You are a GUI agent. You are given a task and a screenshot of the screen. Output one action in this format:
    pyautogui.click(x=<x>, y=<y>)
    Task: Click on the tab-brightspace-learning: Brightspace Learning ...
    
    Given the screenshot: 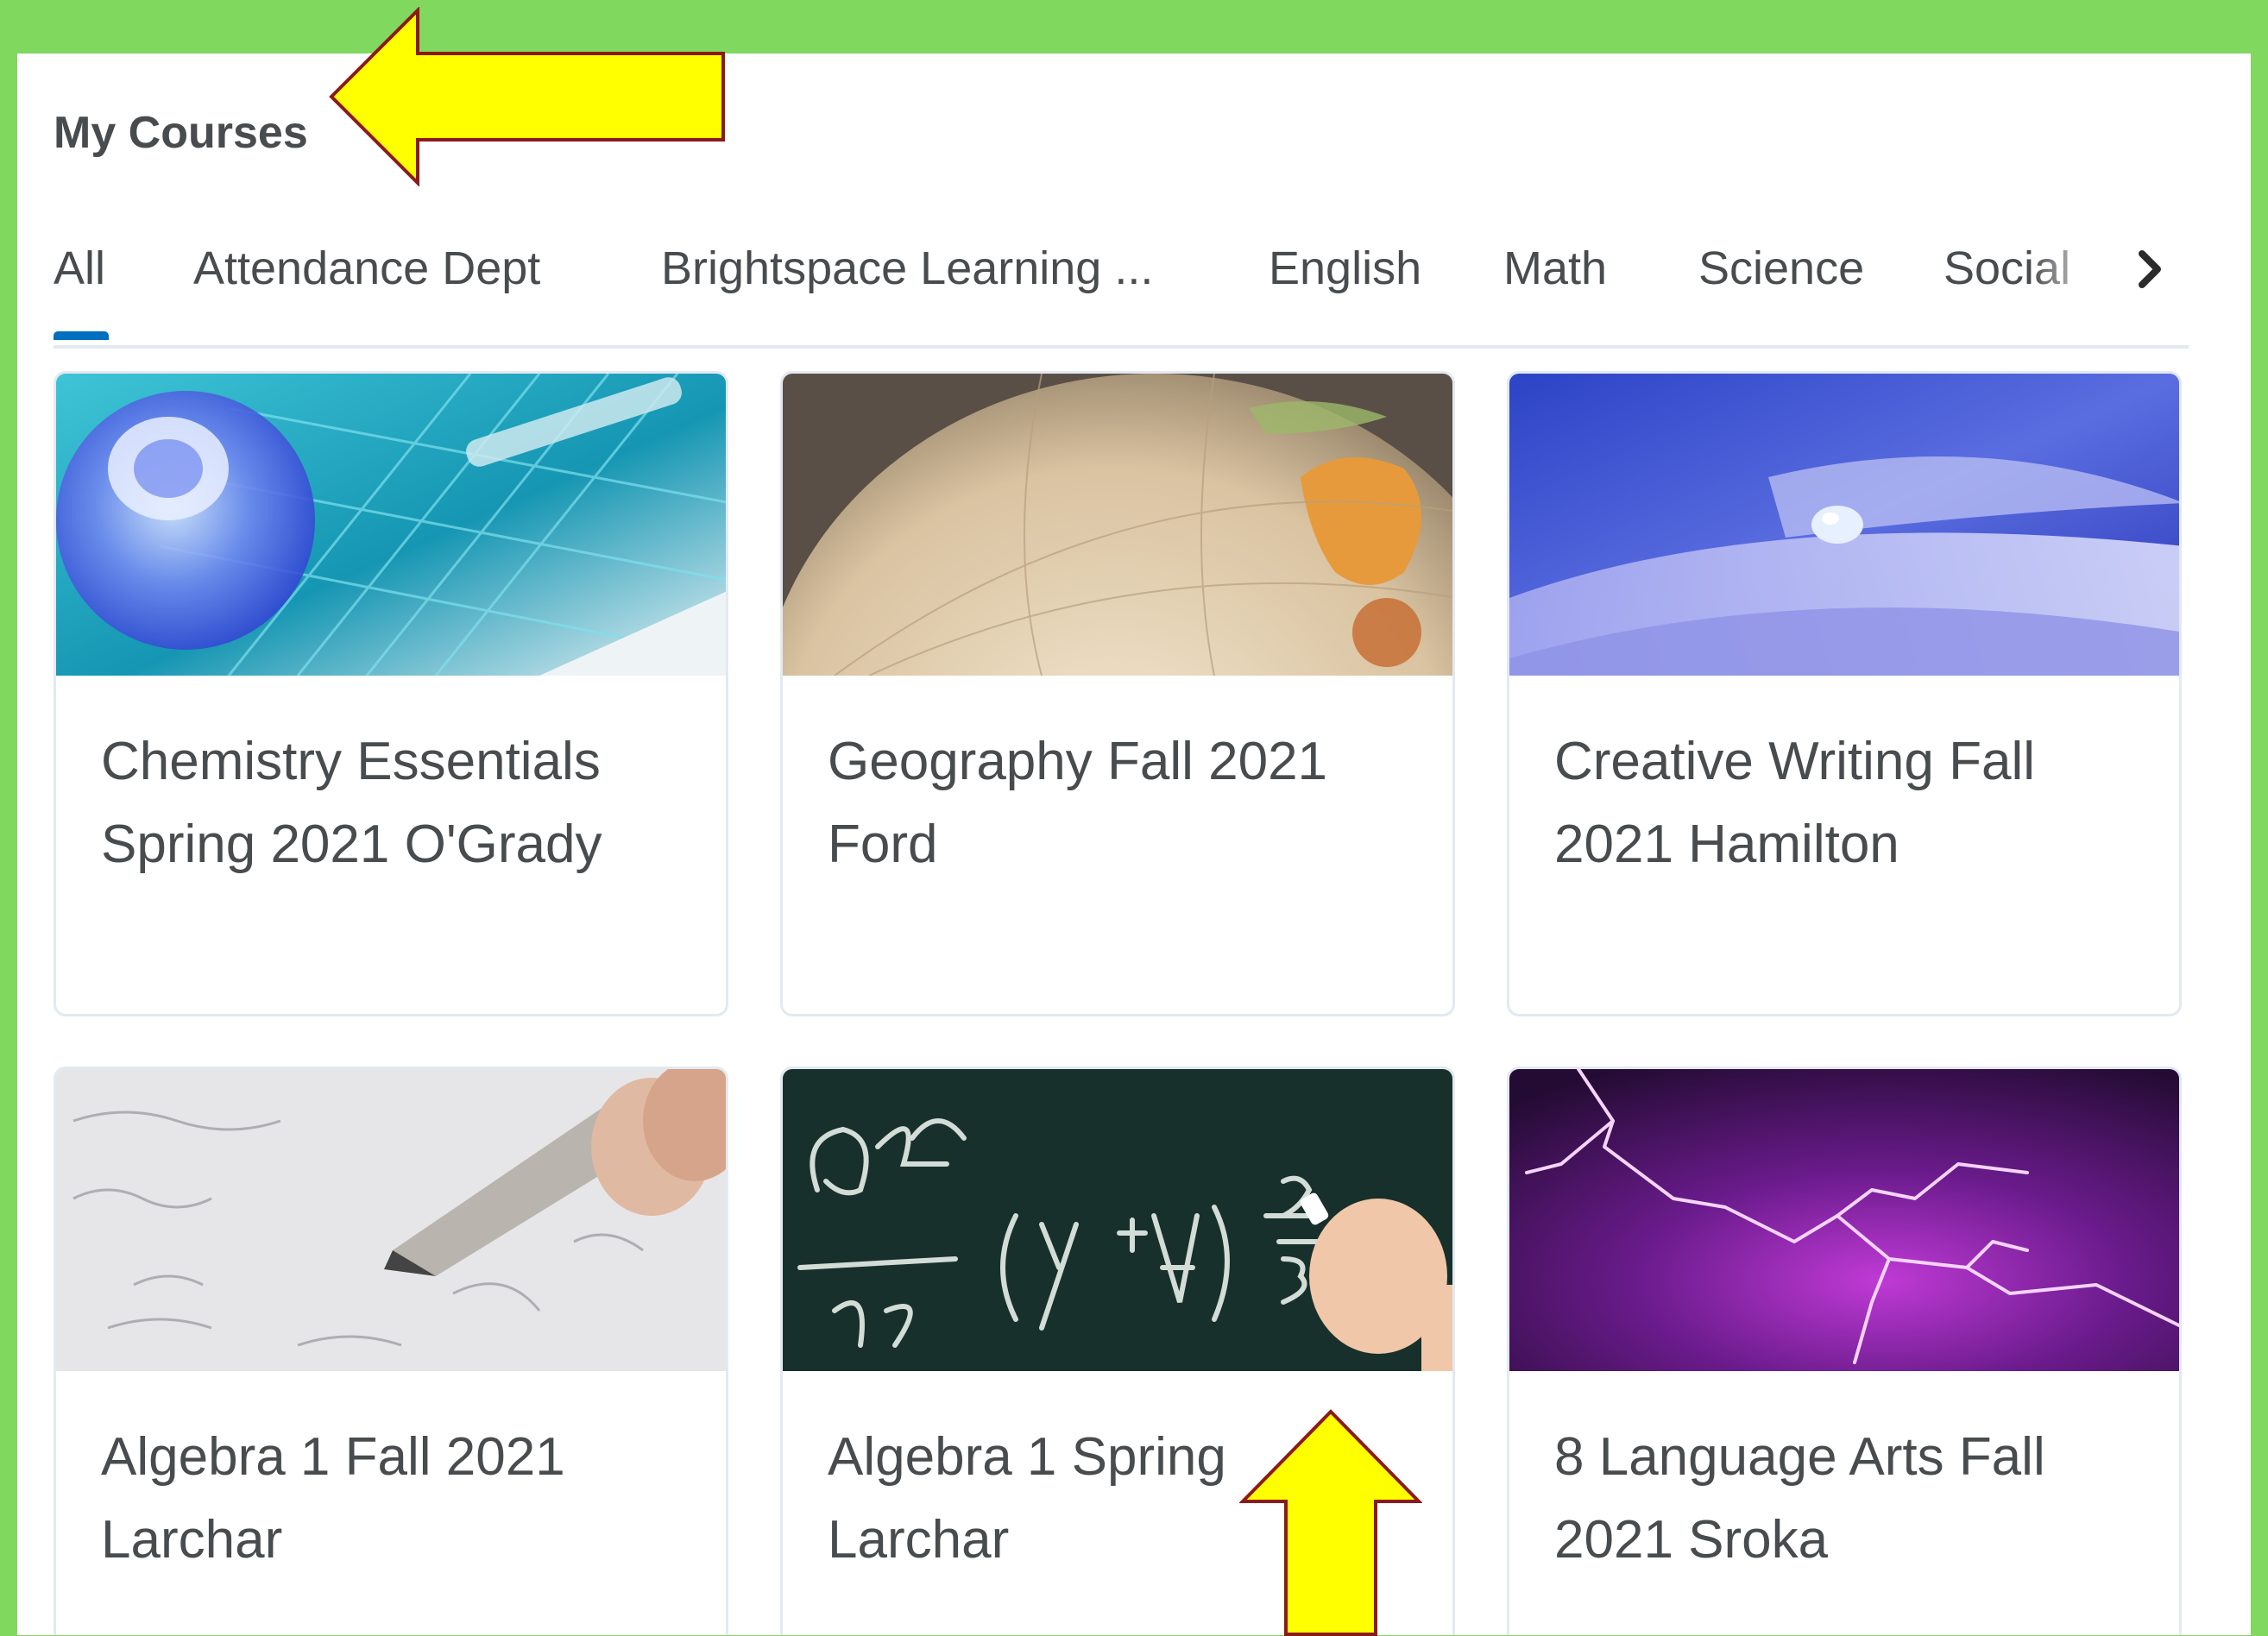 What is the action you would take?
    pyautogui.click(x=907, y=268)
    